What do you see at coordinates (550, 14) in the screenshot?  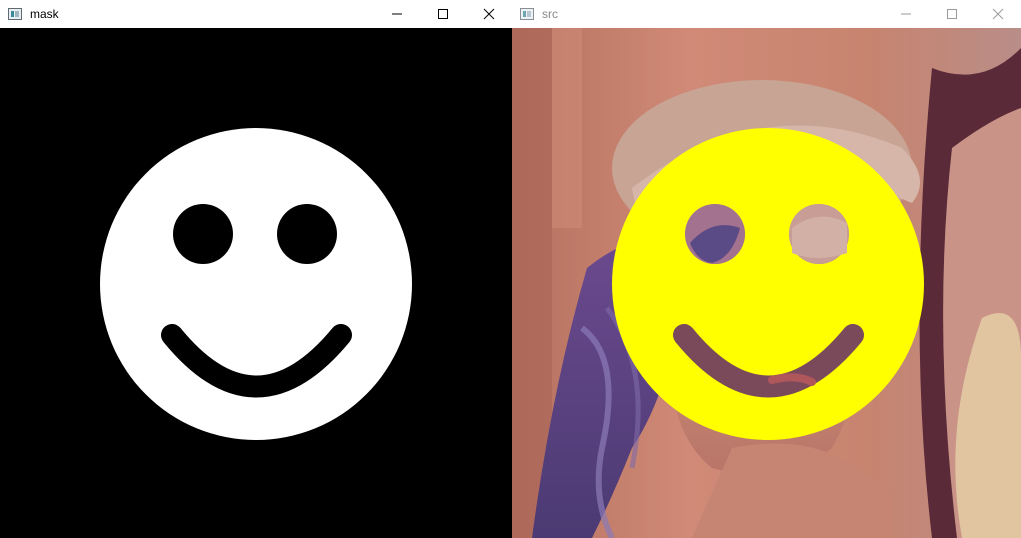 I see `src-window-title: src` at bounding box center [550, 14].